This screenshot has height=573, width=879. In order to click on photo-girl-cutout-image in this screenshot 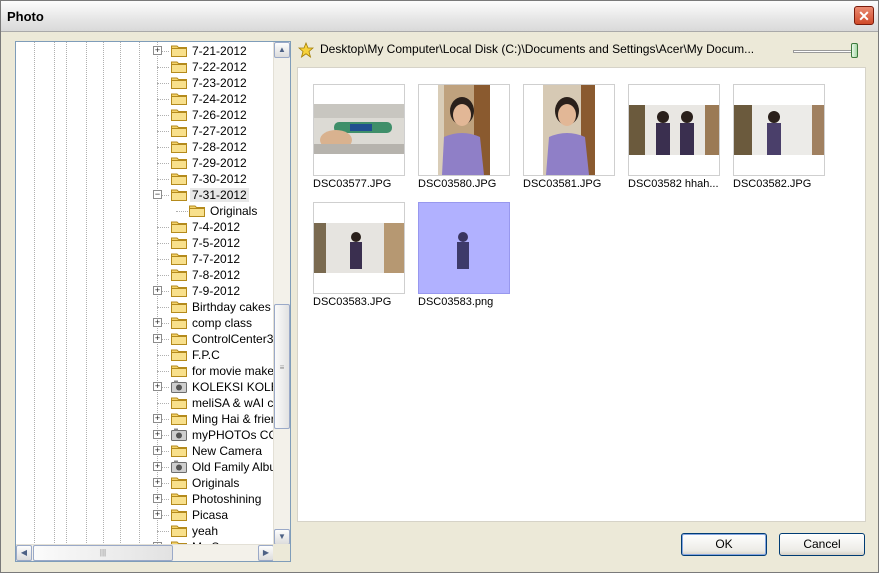, I will do `click(463, 250)`.